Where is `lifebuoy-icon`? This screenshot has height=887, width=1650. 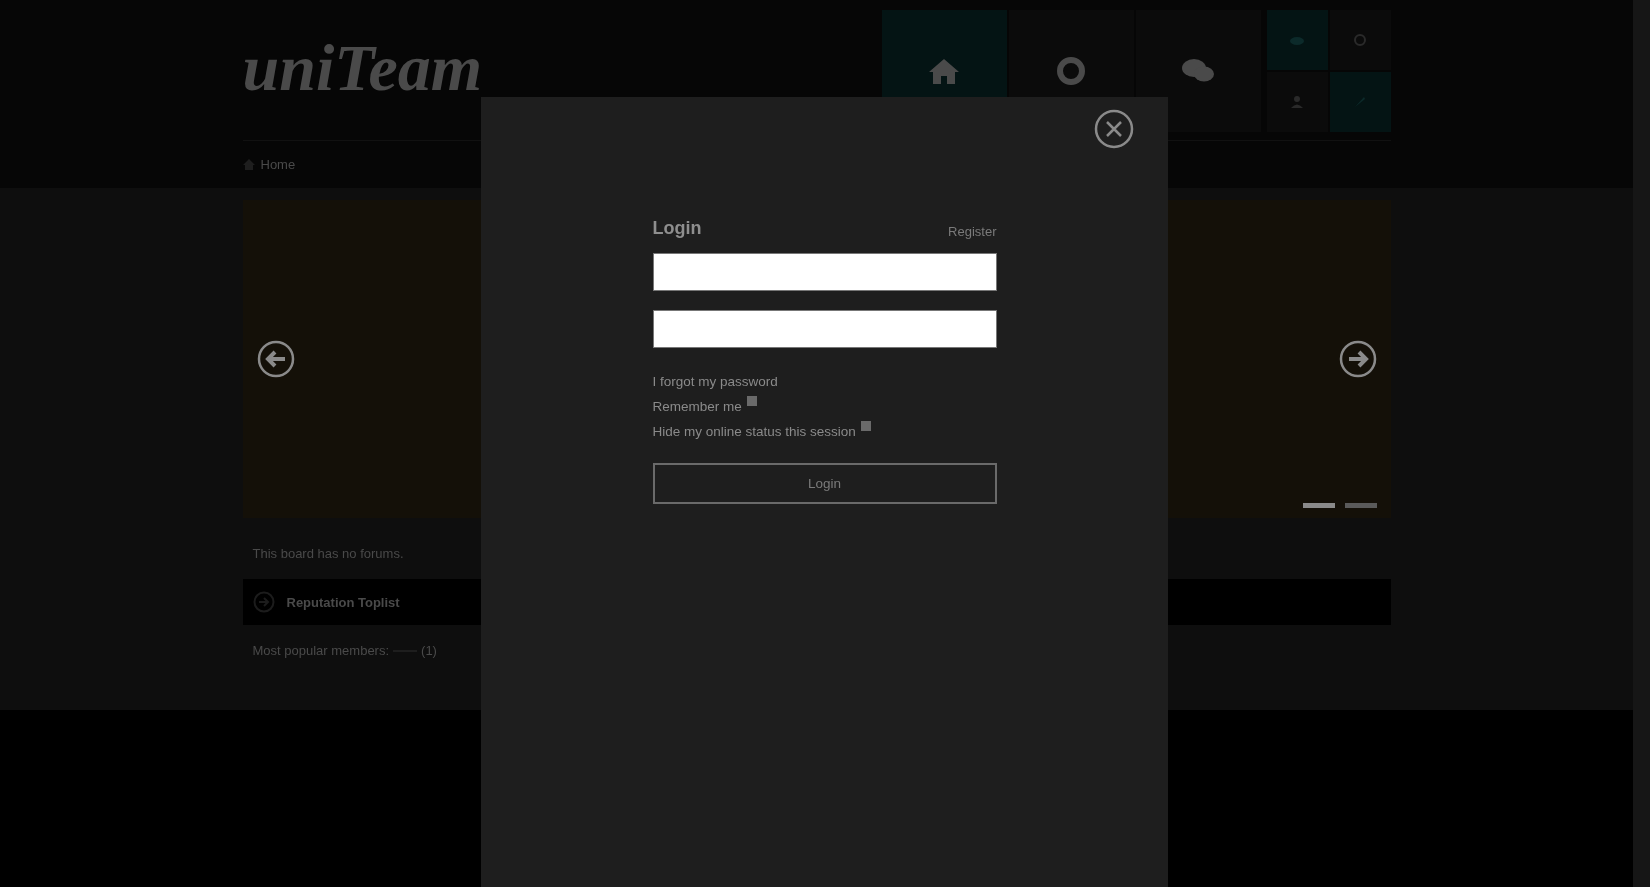 lifebuoy-icon is located at coordinates (1071, 71).